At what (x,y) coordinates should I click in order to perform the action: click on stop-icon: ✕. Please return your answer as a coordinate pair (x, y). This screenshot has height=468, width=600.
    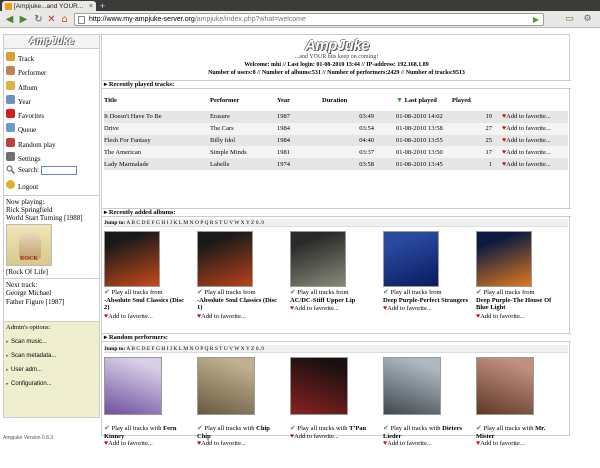
    Looking at the image, I should click on (51, 19).